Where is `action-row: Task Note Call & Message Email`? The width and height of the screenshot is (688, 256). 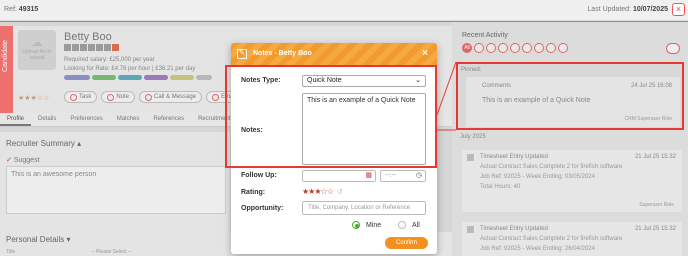 action-row: Task Note Call & Message Email is located at coordinates (153, 97).